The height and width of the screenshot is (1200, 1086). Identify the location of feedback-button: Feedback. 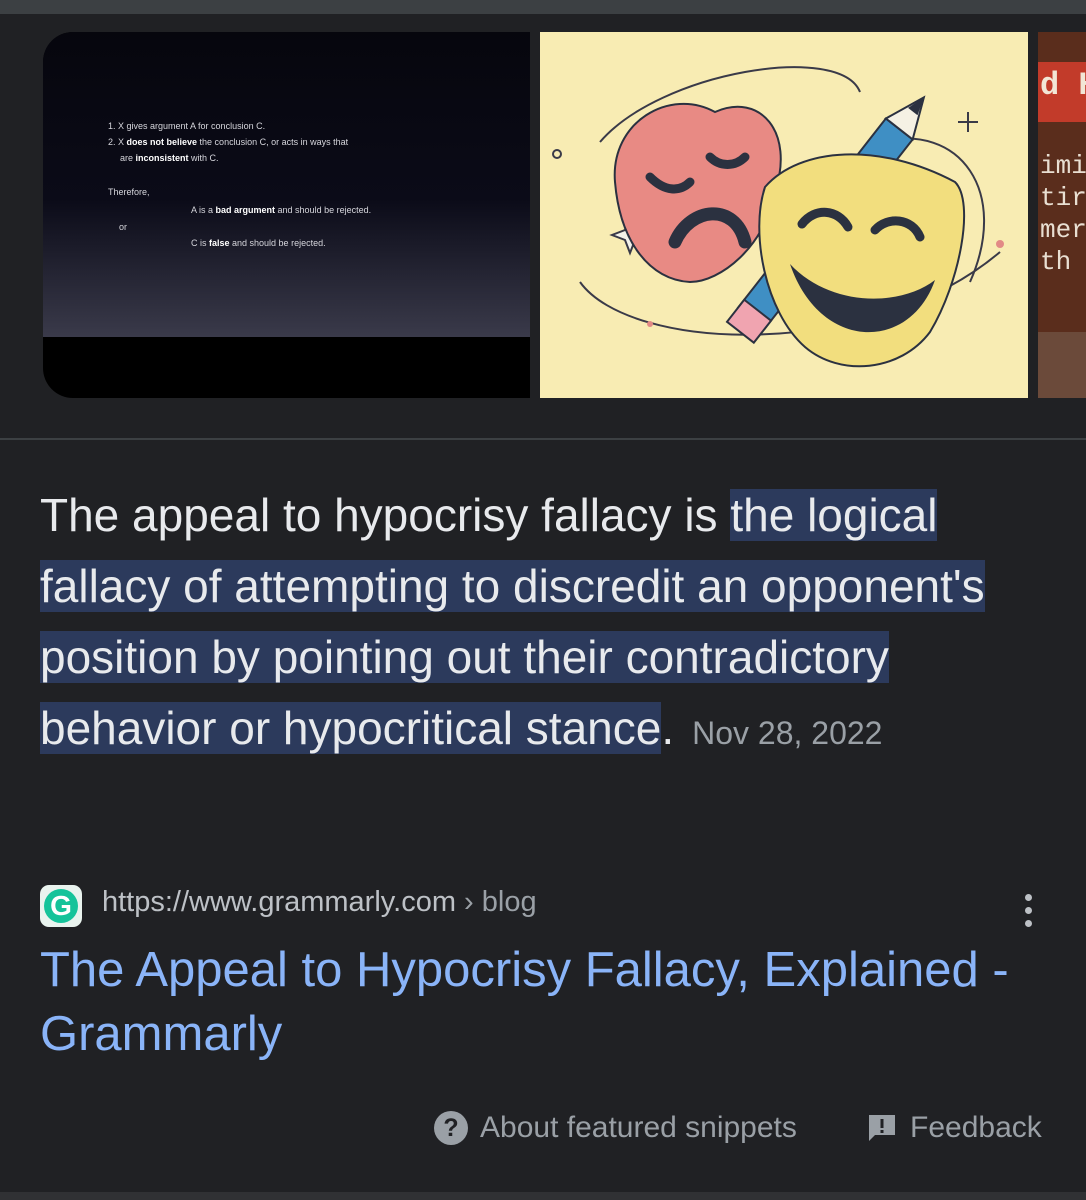
(954, 1127).